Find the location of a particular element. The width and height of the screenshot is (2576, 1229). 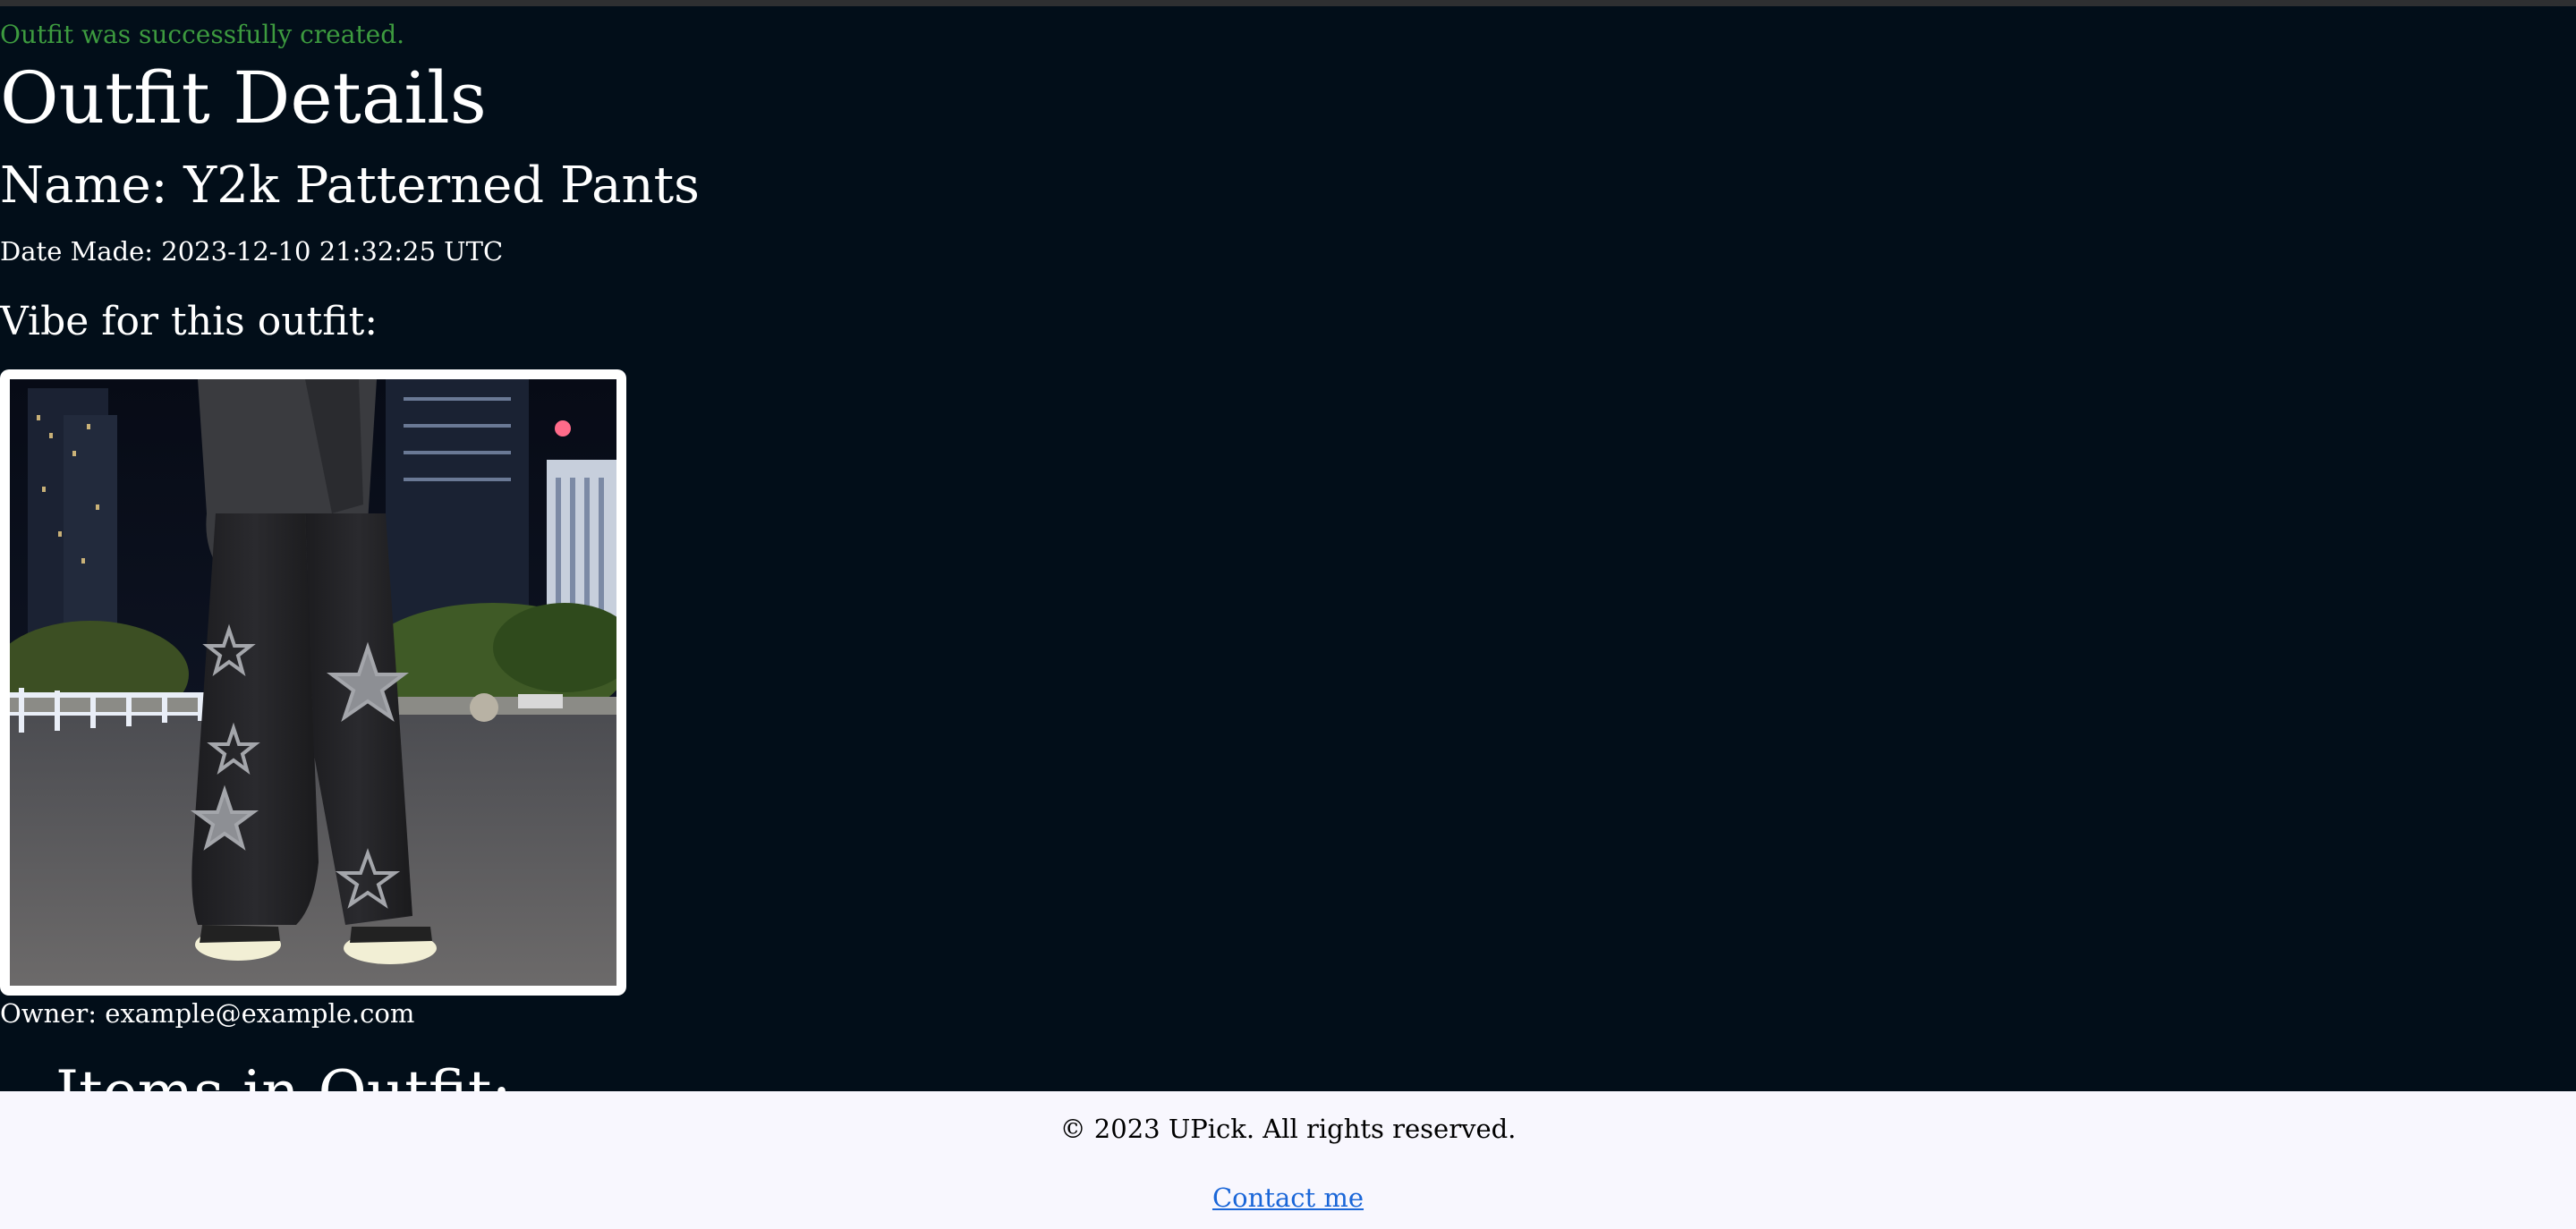

contact-link: Contact me is located at coordinates (1288, 1197).